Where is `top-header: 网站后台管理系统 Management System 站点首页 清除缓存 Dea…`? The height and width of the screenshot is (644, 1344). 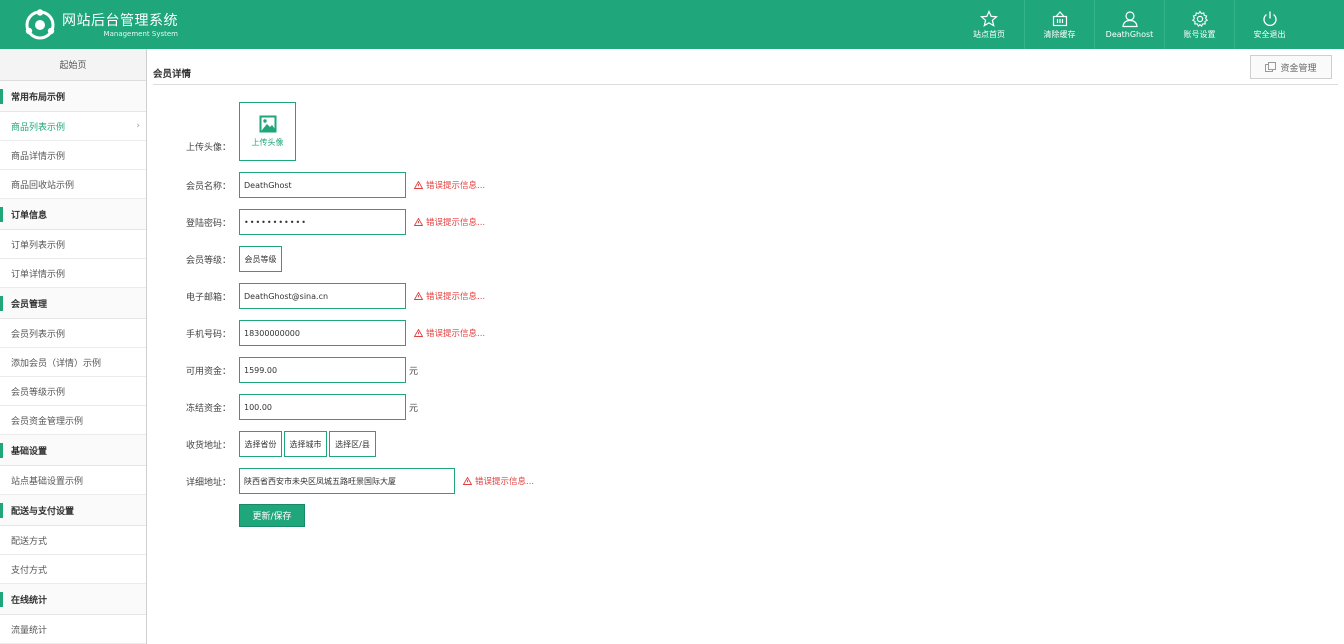
top-header: 网站后台管理系统 Management System 站点首页 清除缓存 Dea… is located at coordinates (672, 24).